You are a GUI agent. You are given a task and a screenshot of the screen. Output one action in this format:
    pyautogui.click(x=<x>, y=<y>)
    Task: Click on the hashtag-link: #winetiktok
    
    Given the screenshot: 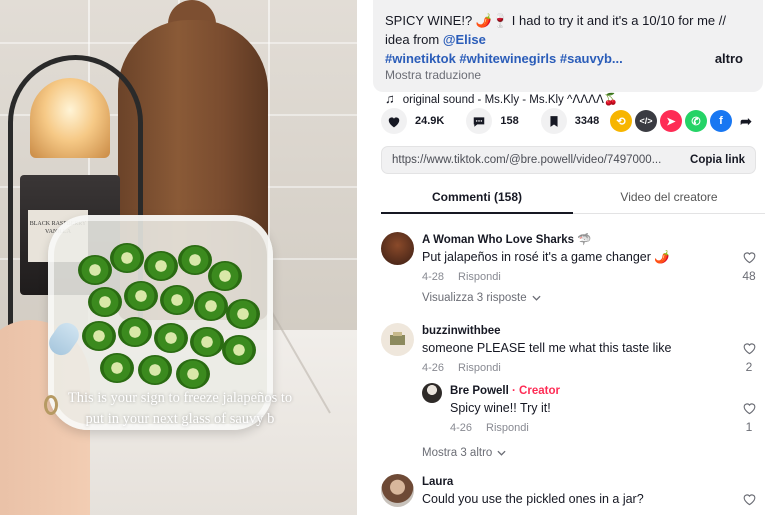 What is the action you would take?
    pyautogui.click(x=420, y=58)
    